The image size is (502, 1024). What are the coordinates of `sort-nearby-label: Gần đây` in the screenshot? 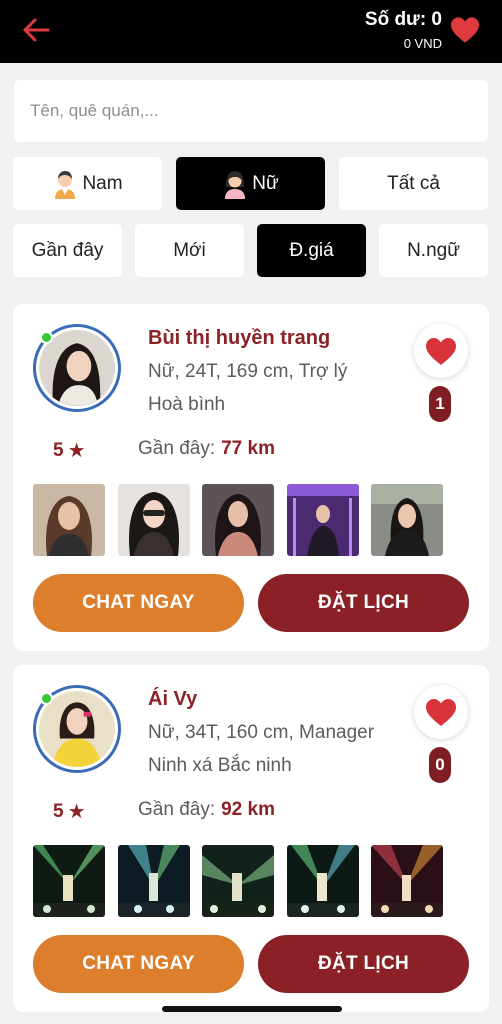 It's located at (67, 250).